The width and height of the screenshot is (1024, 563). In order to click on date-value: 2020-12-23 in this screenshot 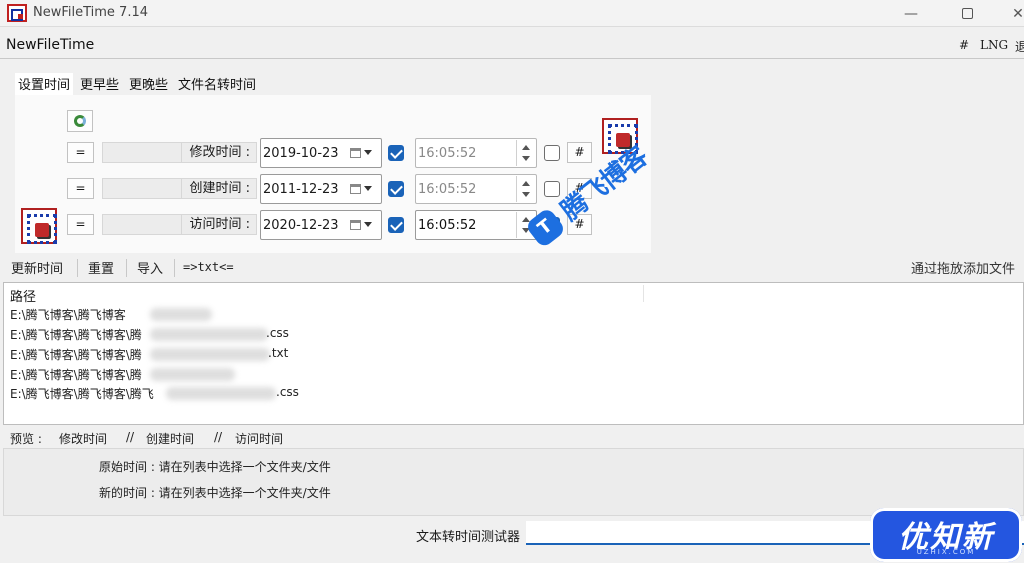, I will do `click(301, 225)`.